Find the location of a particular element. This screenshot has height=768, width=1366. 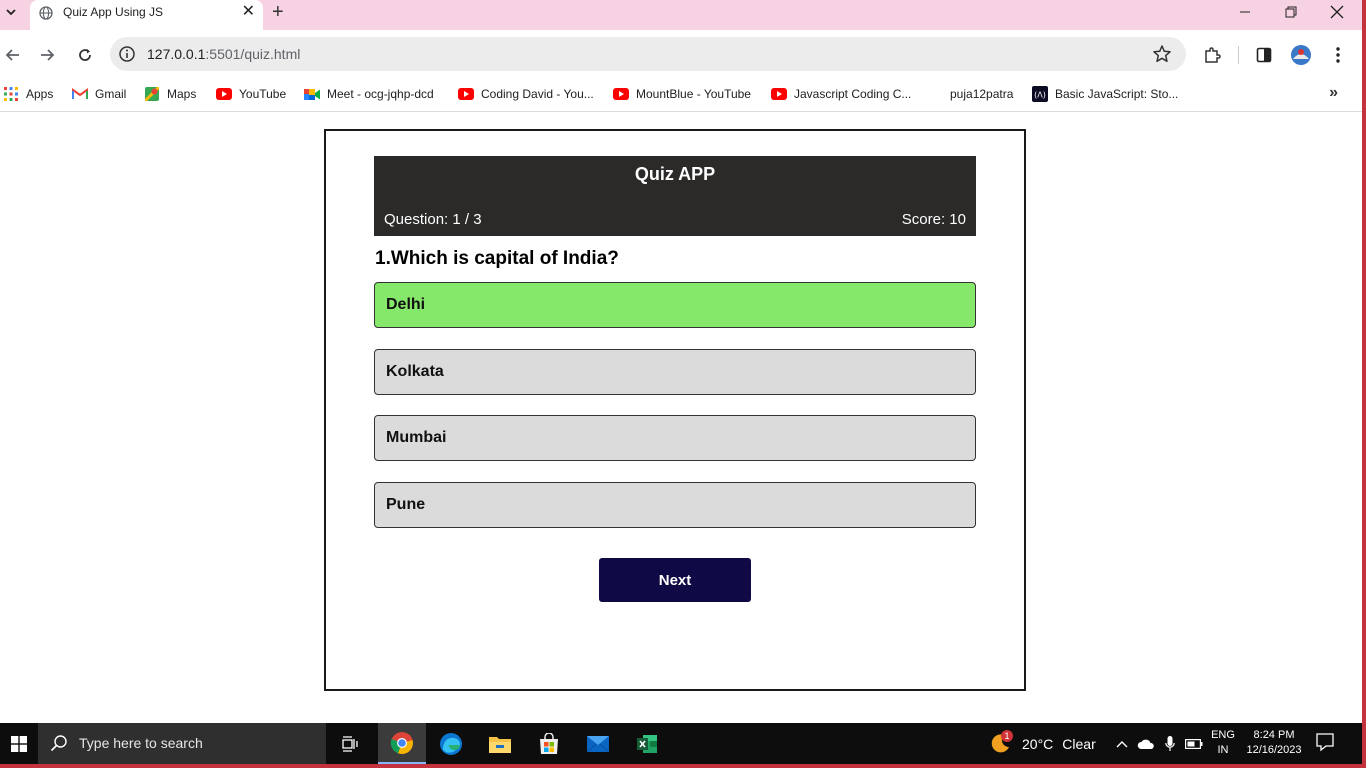

reload-icon is located at coordinates (85, 55).